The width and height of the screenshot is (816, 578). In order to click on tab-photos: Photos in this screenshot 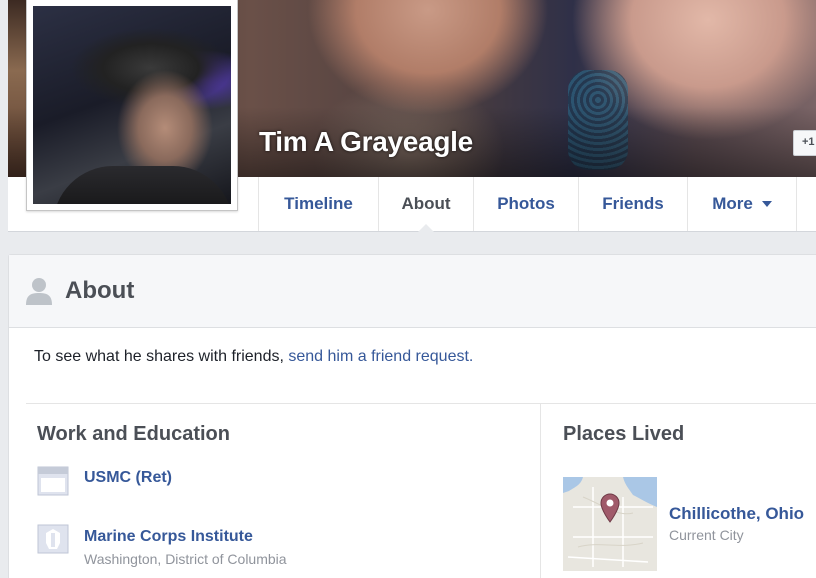, I will do `click(525, 204)`.